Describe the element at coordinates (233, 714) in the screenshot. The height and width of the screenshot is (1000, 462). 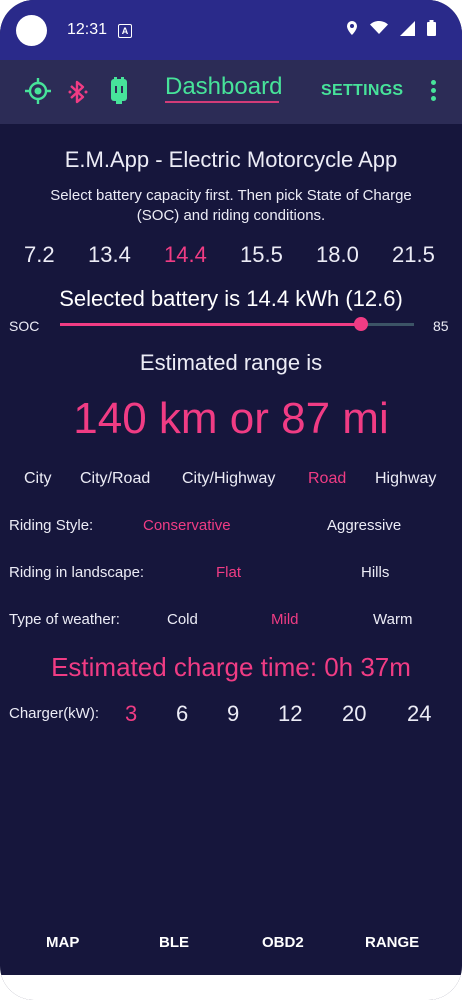
I see `charger-option: 9` at that location.